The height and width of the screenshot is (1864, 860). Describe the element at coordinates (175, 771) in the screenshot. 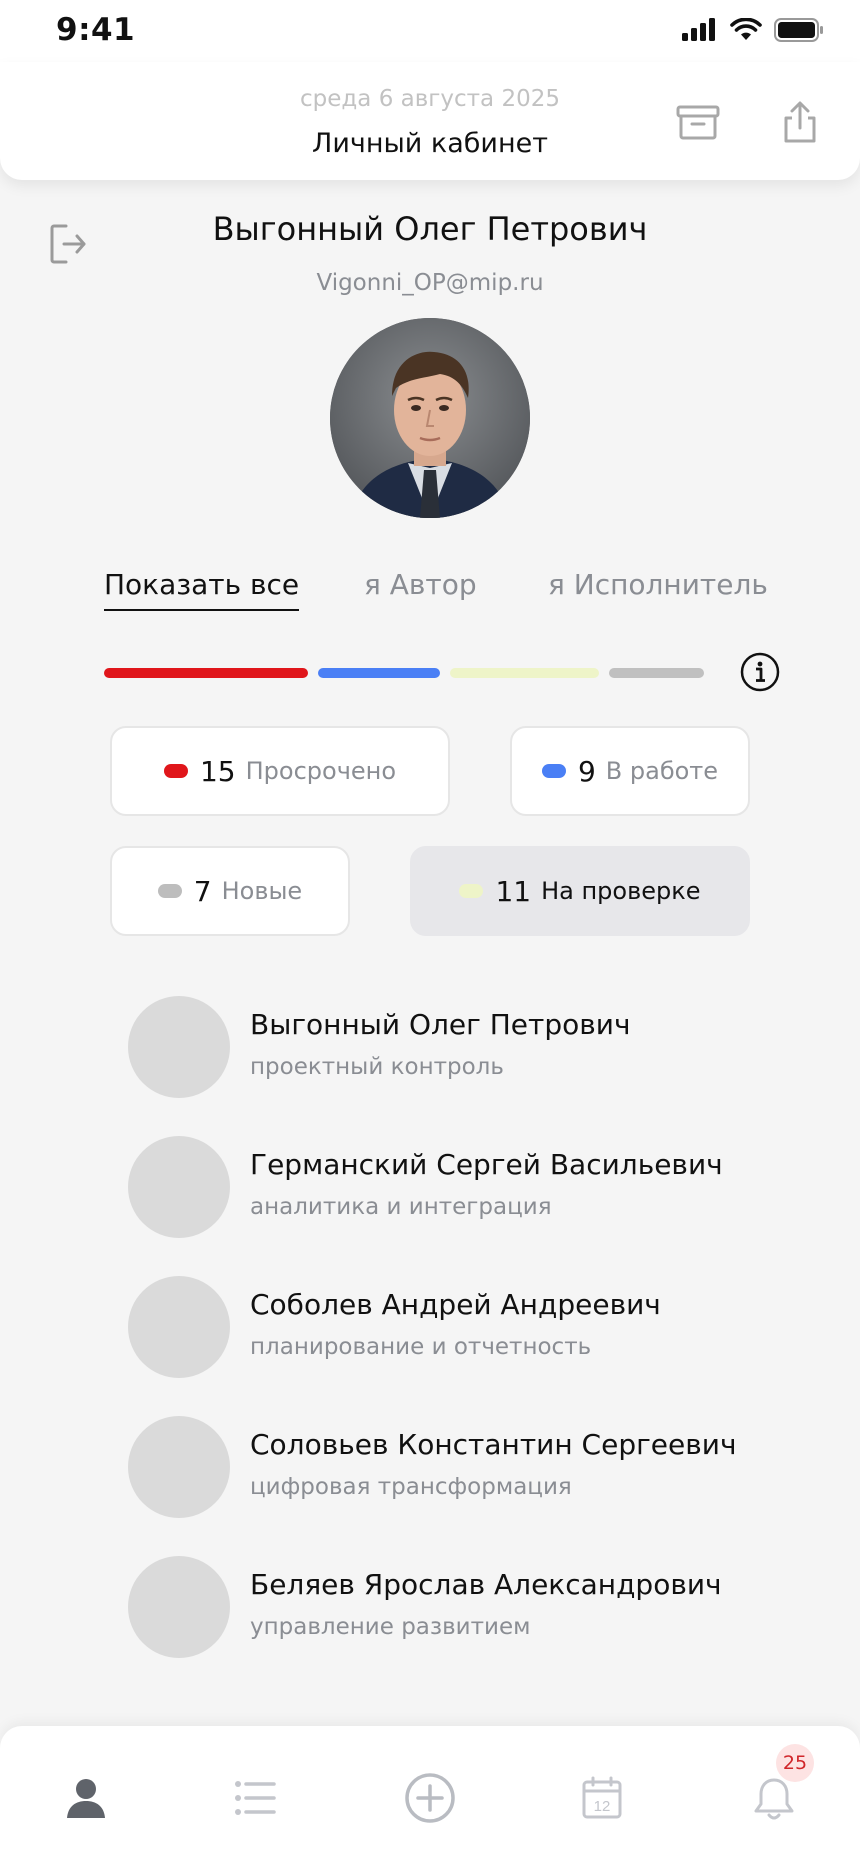

I see `overdue-dot-icon` at that location.